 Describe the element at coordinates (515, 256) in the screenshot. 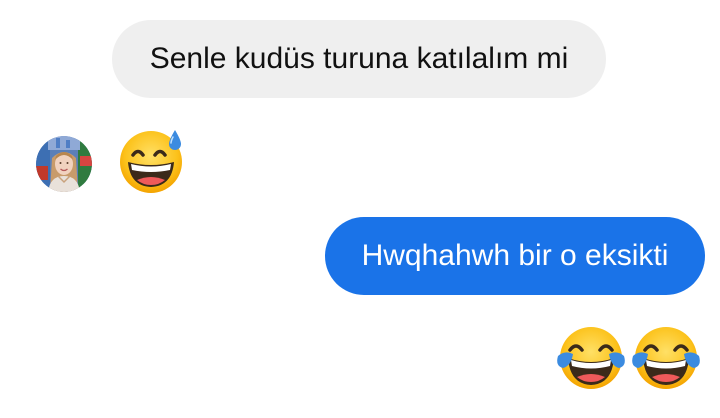

I see `outgoing-message-bubble: Hwqhahwh bir o eksikti` at that location.